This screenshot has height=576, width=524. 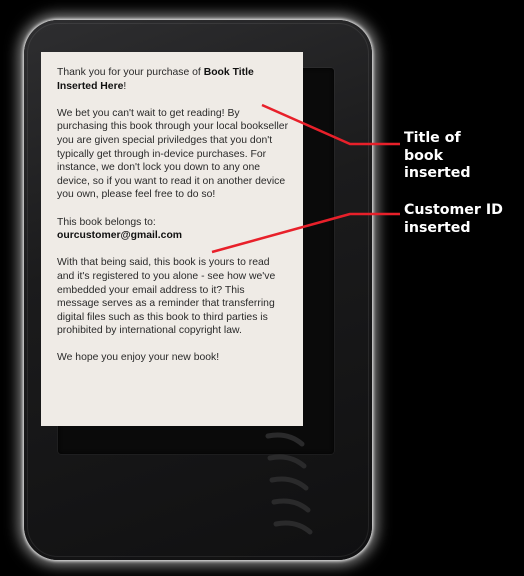 I want to click on closing-text: We hope you enjoy your new book!, so click(x=138, y=358).